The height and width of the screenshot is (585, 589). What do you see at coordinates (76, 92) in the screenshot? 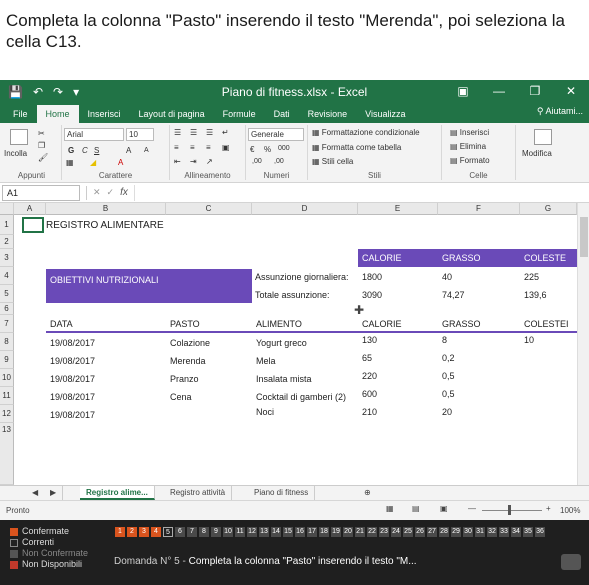
I see `customize-icon: ▾` at bounding box center [76, 92].